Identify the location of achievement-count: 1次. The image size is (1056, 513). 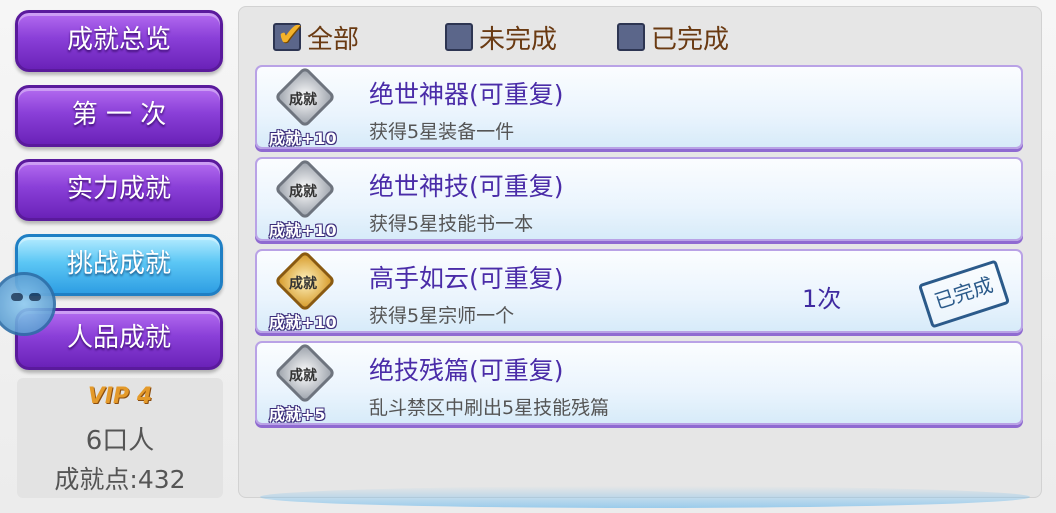
(822, 299).